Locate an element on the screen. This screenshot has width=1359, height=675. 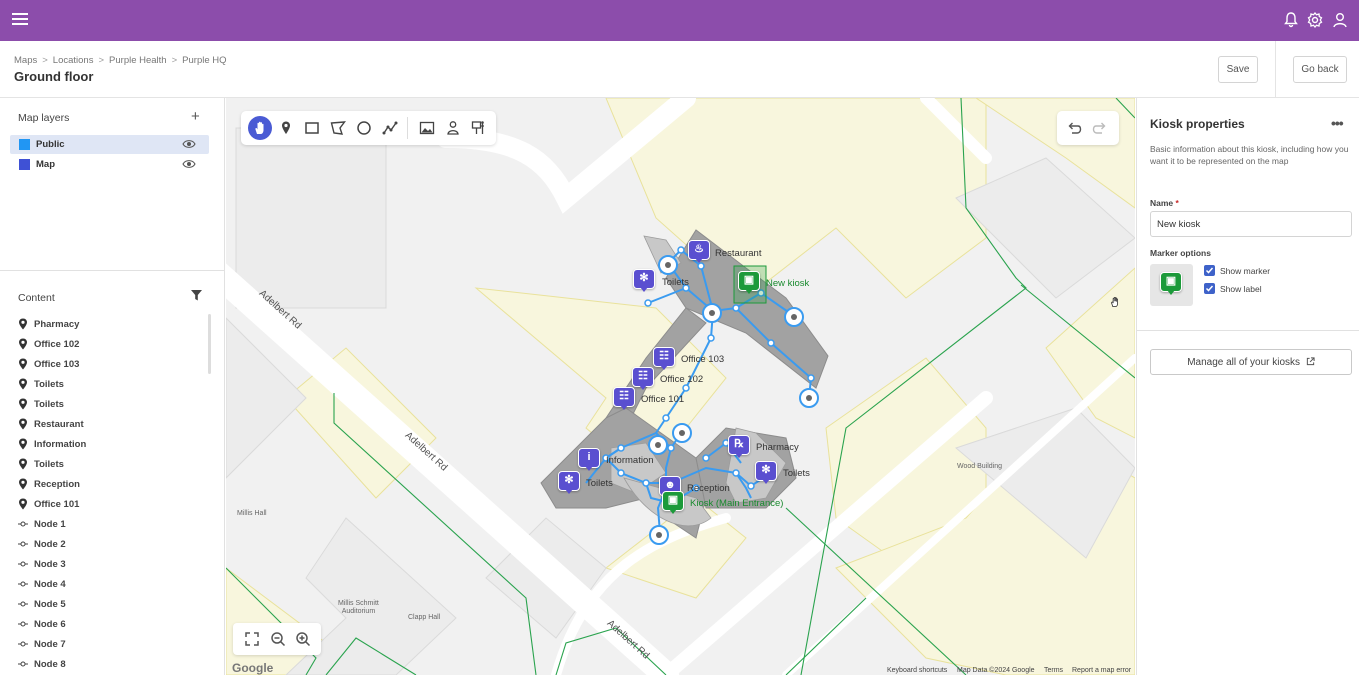
polyline-icon is located at coordinates (390, 128).